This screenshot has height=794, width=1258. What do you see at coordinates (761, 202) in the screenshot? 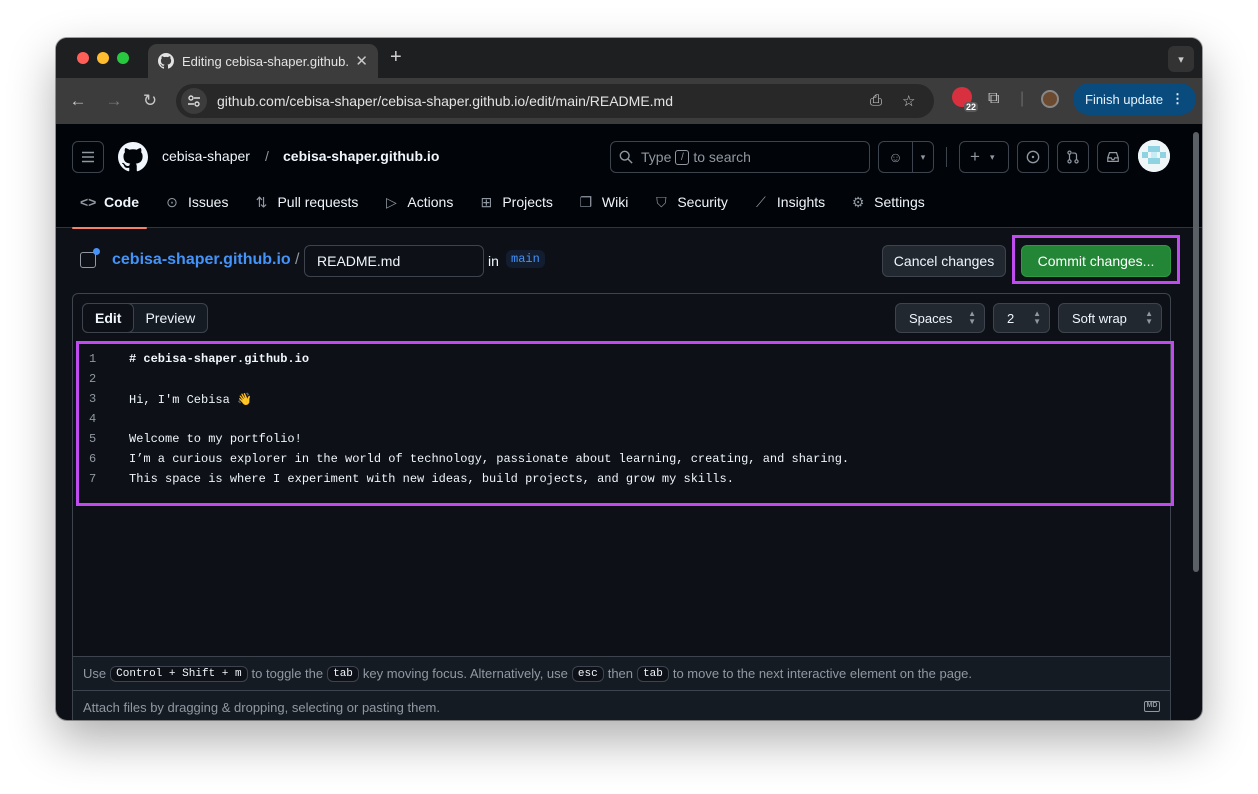
I see `graph-icon: ⟋` at bounding box center [761, 202].